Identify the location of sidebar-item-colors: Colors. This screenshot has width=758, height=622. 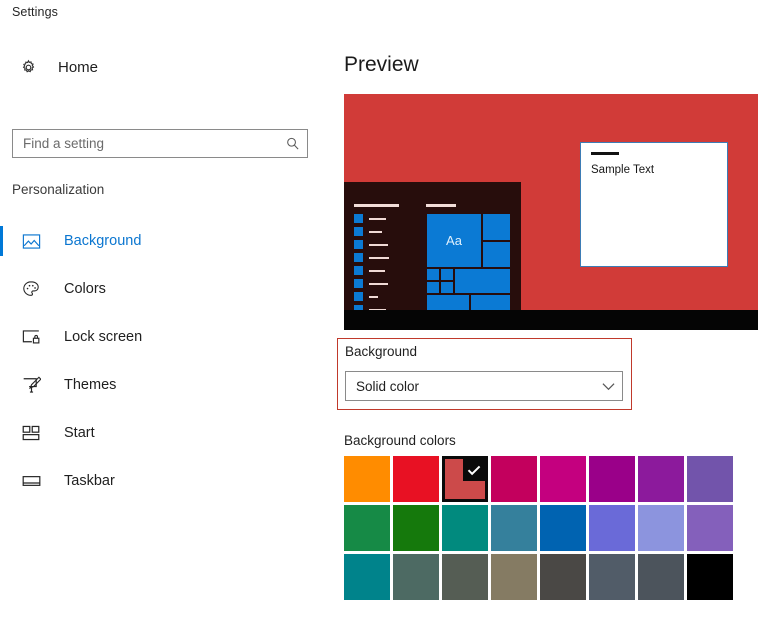
(168, 289).